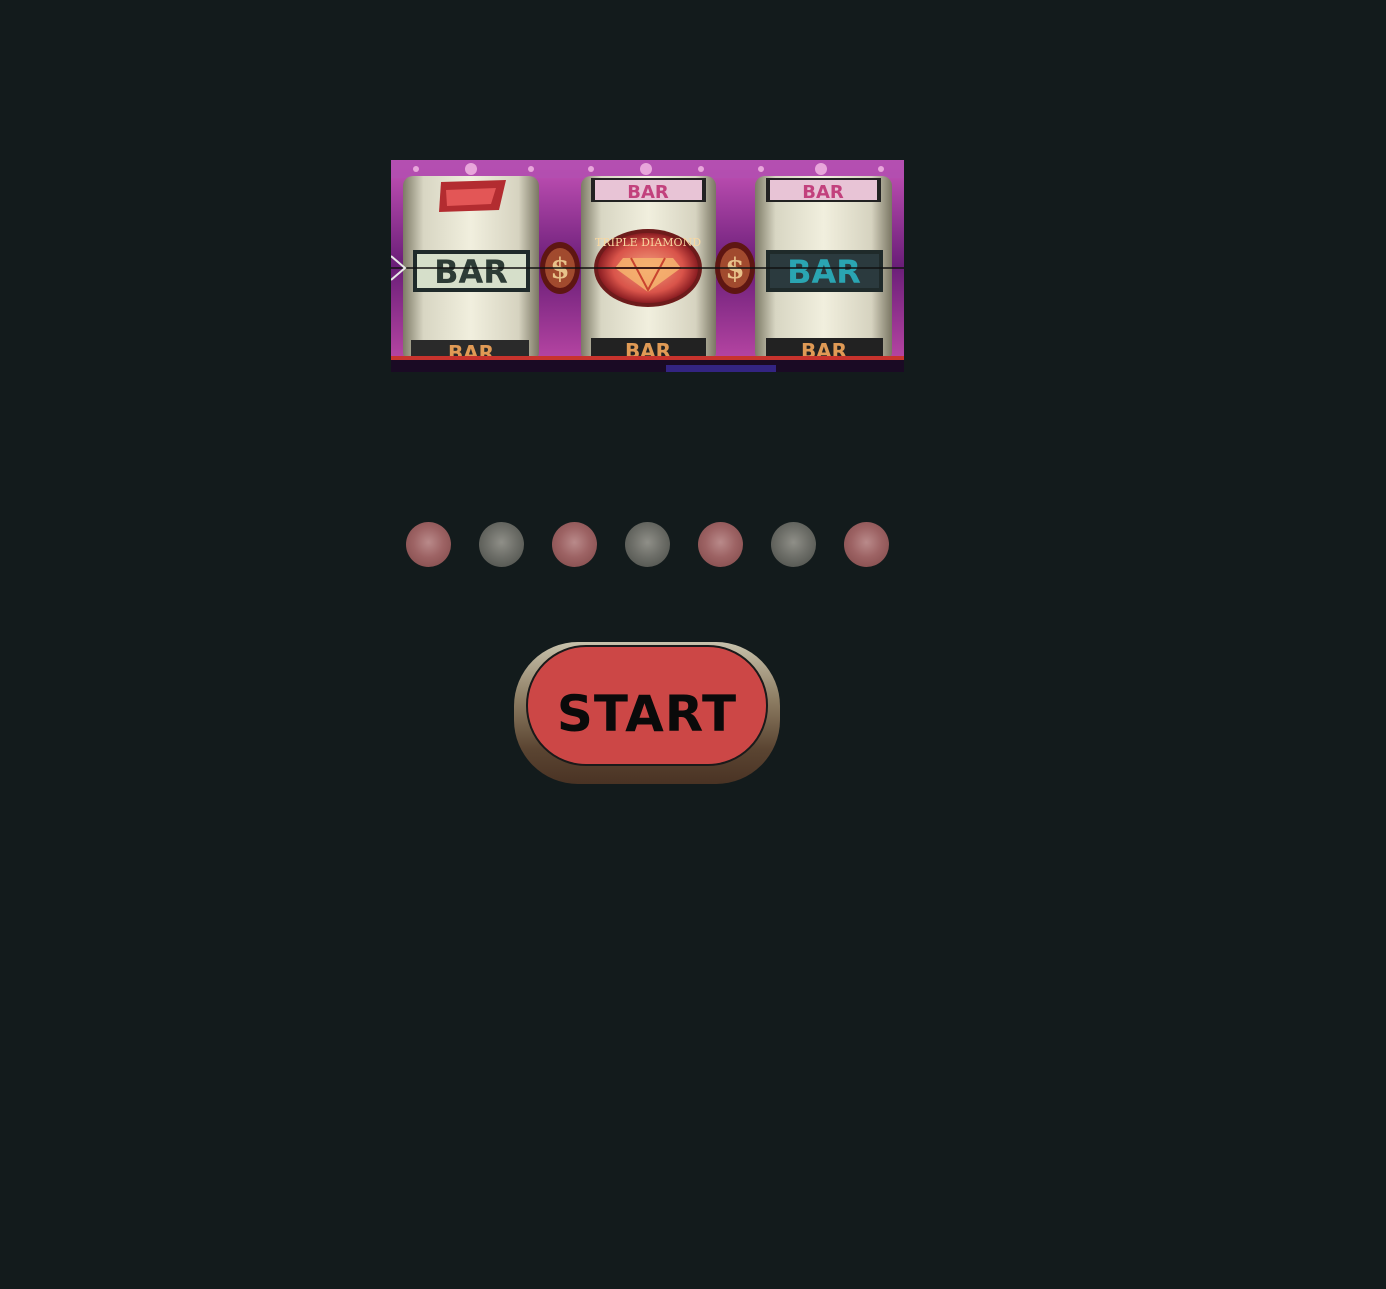 Image resolution: width=1386 pixels, height=1289 pixels. Describe the element at coordinates (647, 713) in the screenshot. I see `start-button-label: START` at that location.